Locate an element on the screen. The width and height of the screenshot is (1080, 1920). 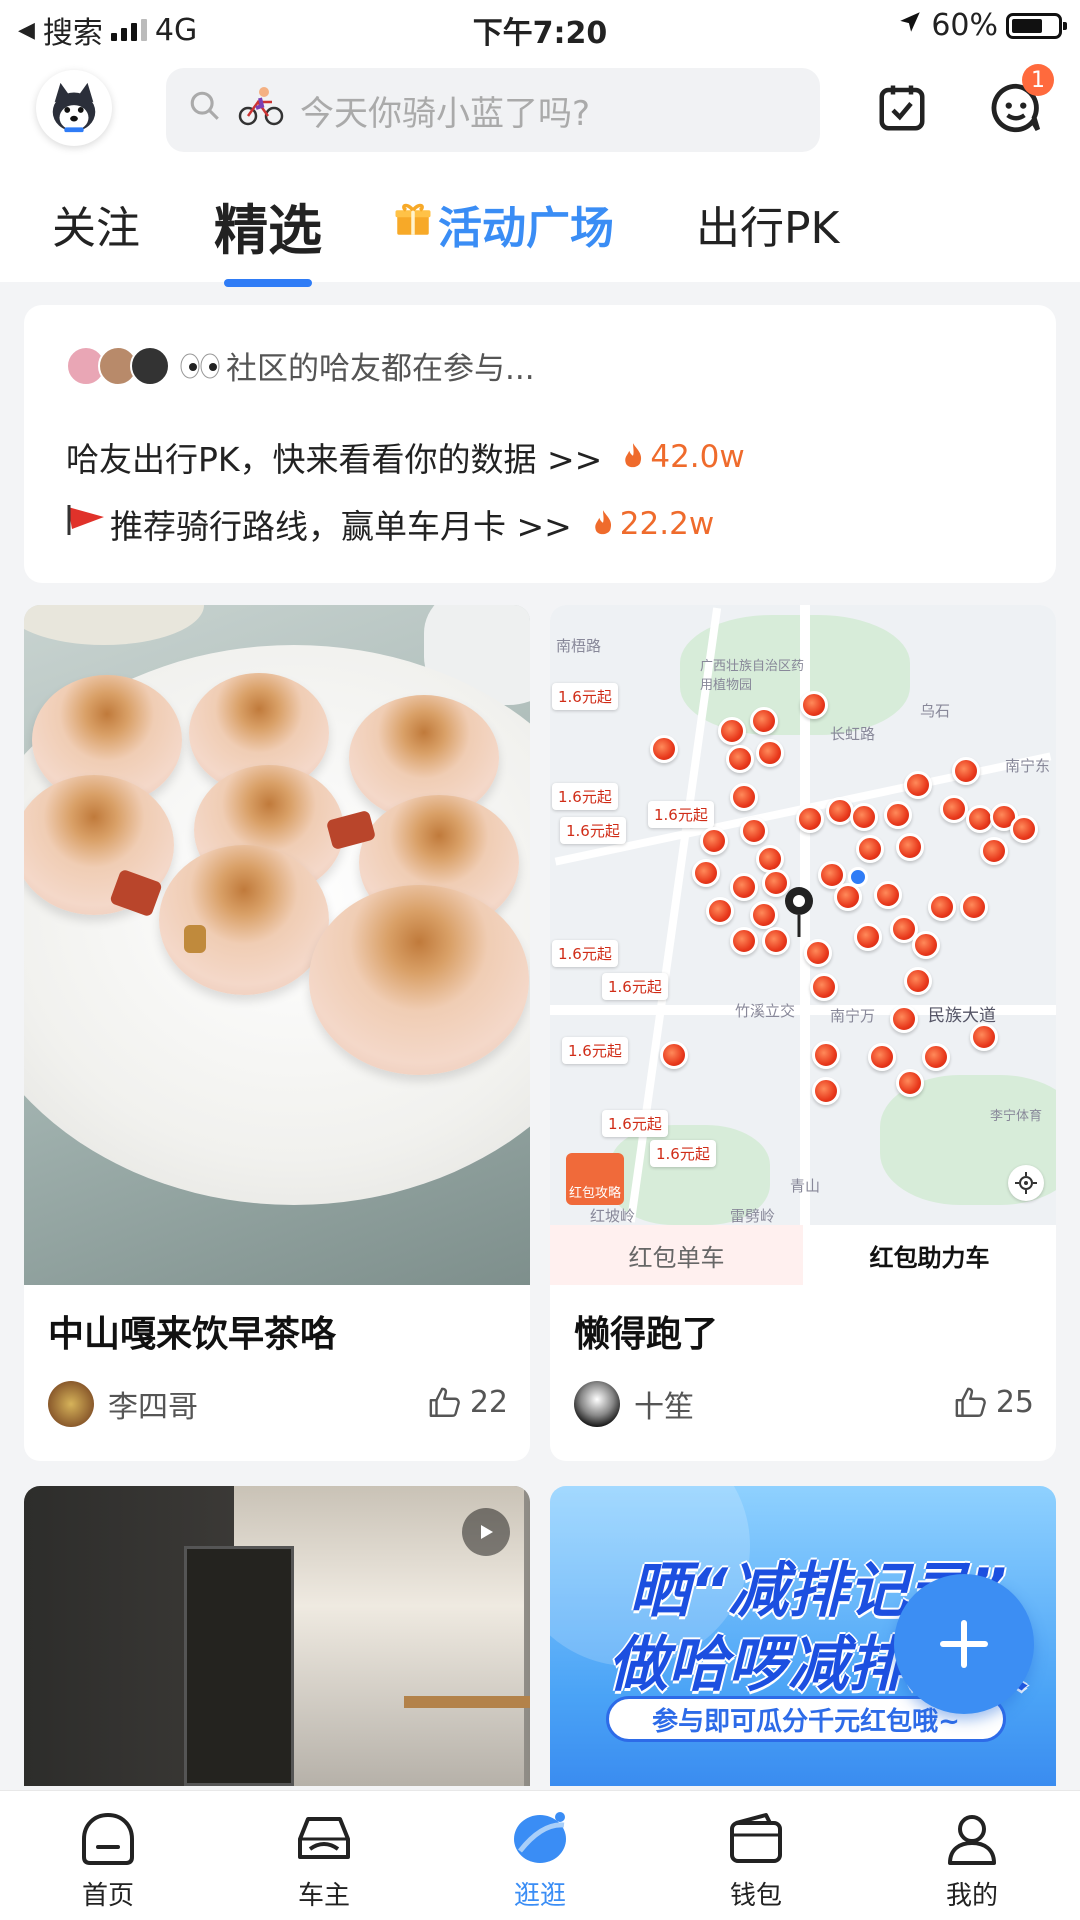
peanut-shape is located at coordinates (195, 939).